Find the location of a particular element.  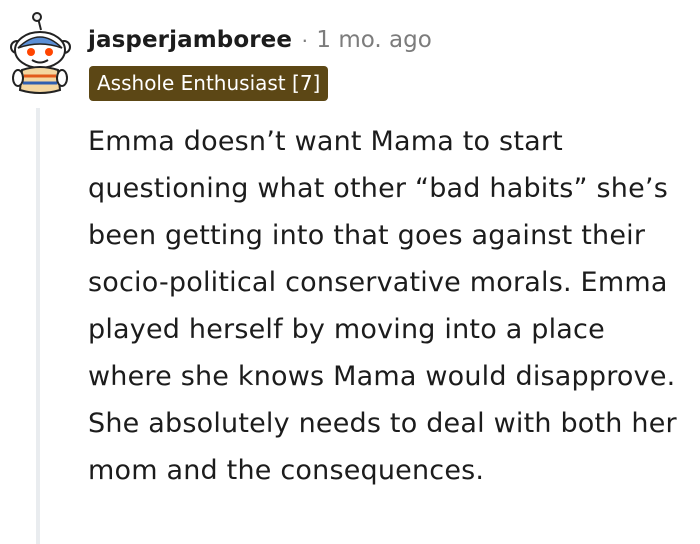

comment-header: jasperjamboree · 1 mo. ago is located at coordinates (260, 40).